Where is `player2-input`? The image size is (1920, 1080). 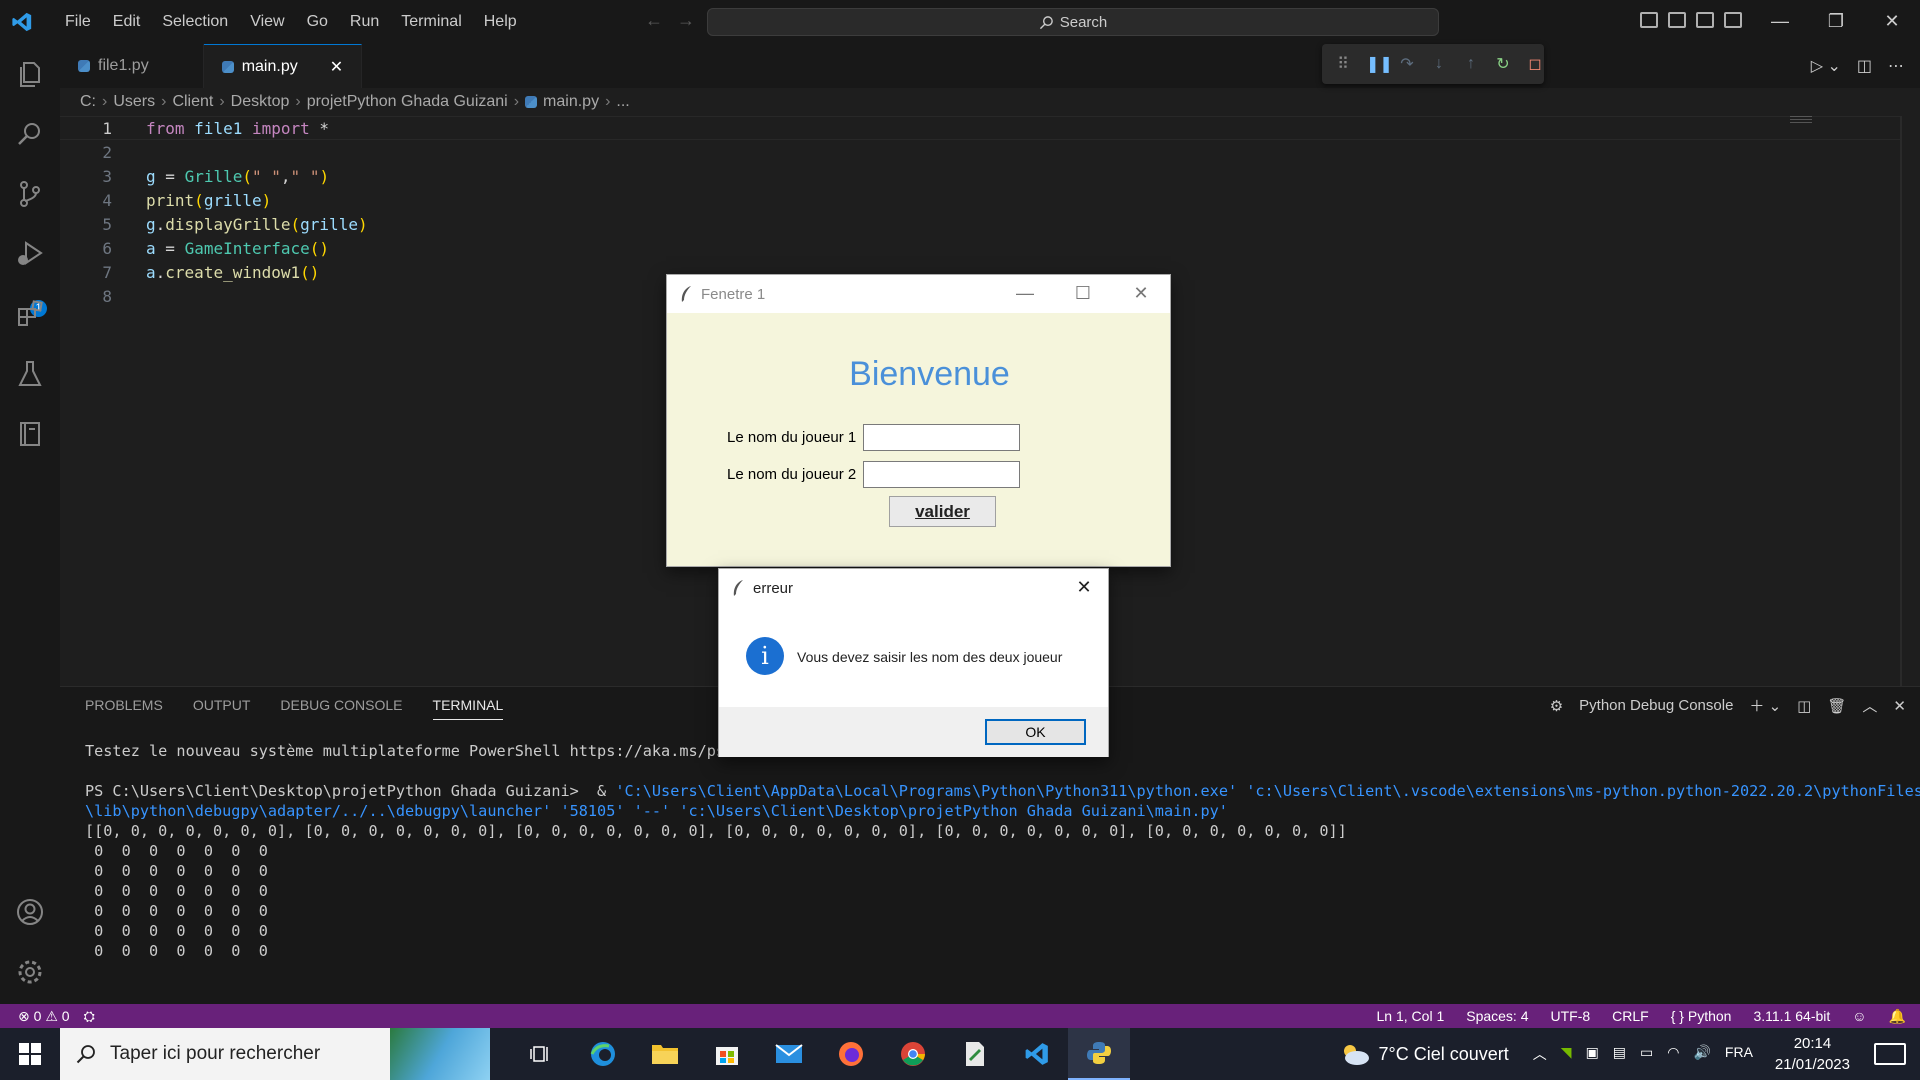 player2-input is located at coordinates (941, 474).